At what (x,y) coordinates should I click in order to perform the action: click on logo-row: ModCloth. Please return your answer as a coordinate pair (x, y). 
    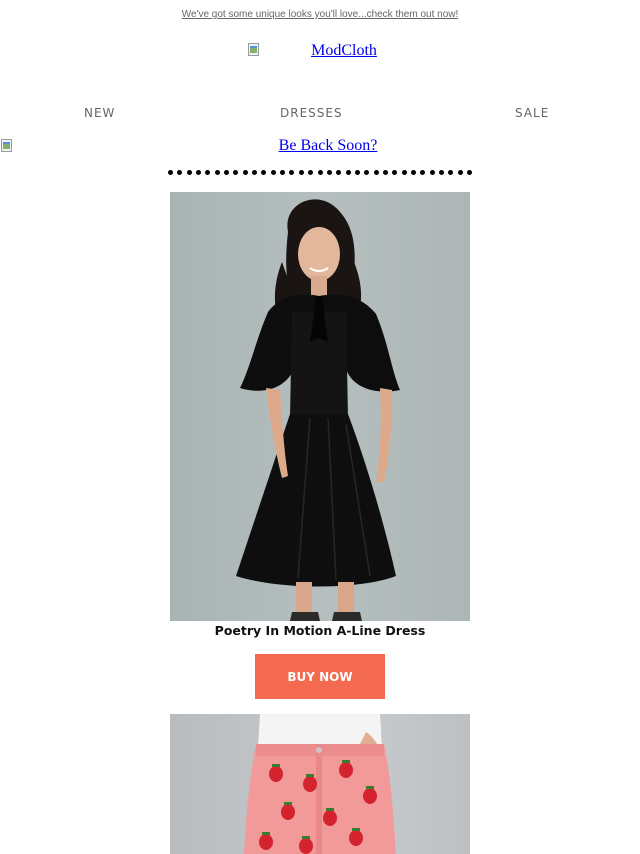
    Looking at the image, I should click on (320, 52).